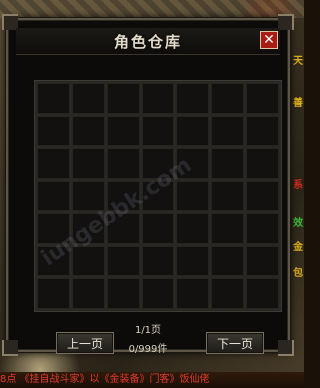 Image resolution: width=320 pixels, height=388 pixels. I want to click on chat-strip: 8点 《挂自战斗家》以《金装备》门客》饭仙佬, so click(152, 380).